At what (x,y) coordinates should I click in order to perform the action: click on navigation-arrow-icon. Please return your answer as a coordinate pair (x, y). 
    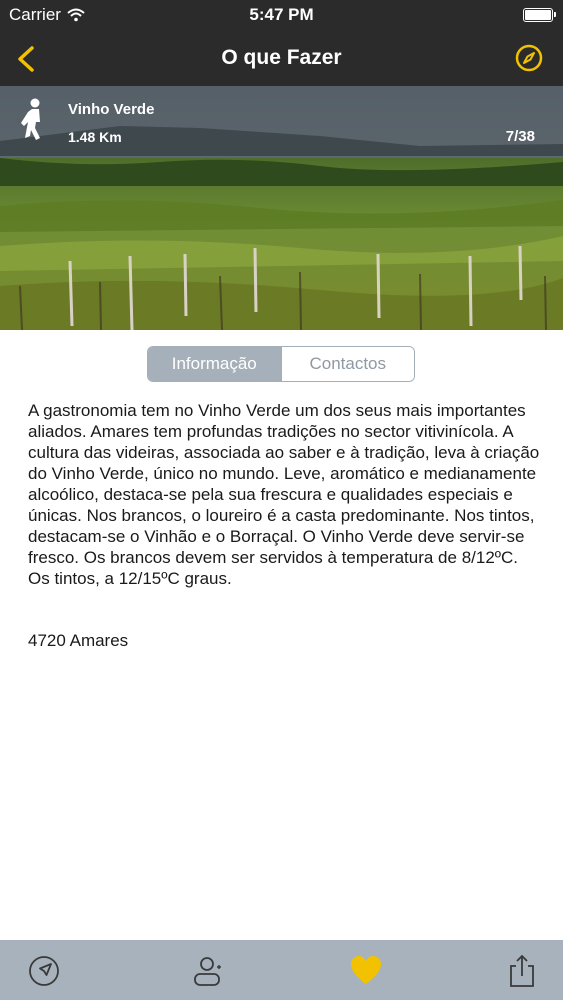
    Looking at the image, I should click on (44, 971).